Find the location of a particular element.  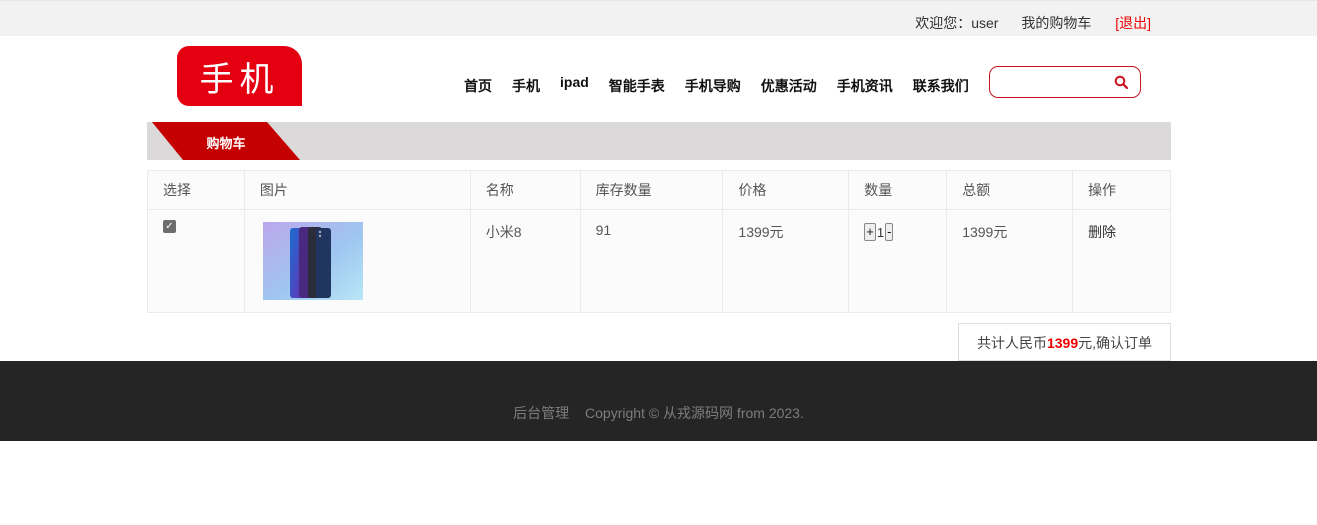

cell-quantity: + 1 - is located at coordinates (898, 261).